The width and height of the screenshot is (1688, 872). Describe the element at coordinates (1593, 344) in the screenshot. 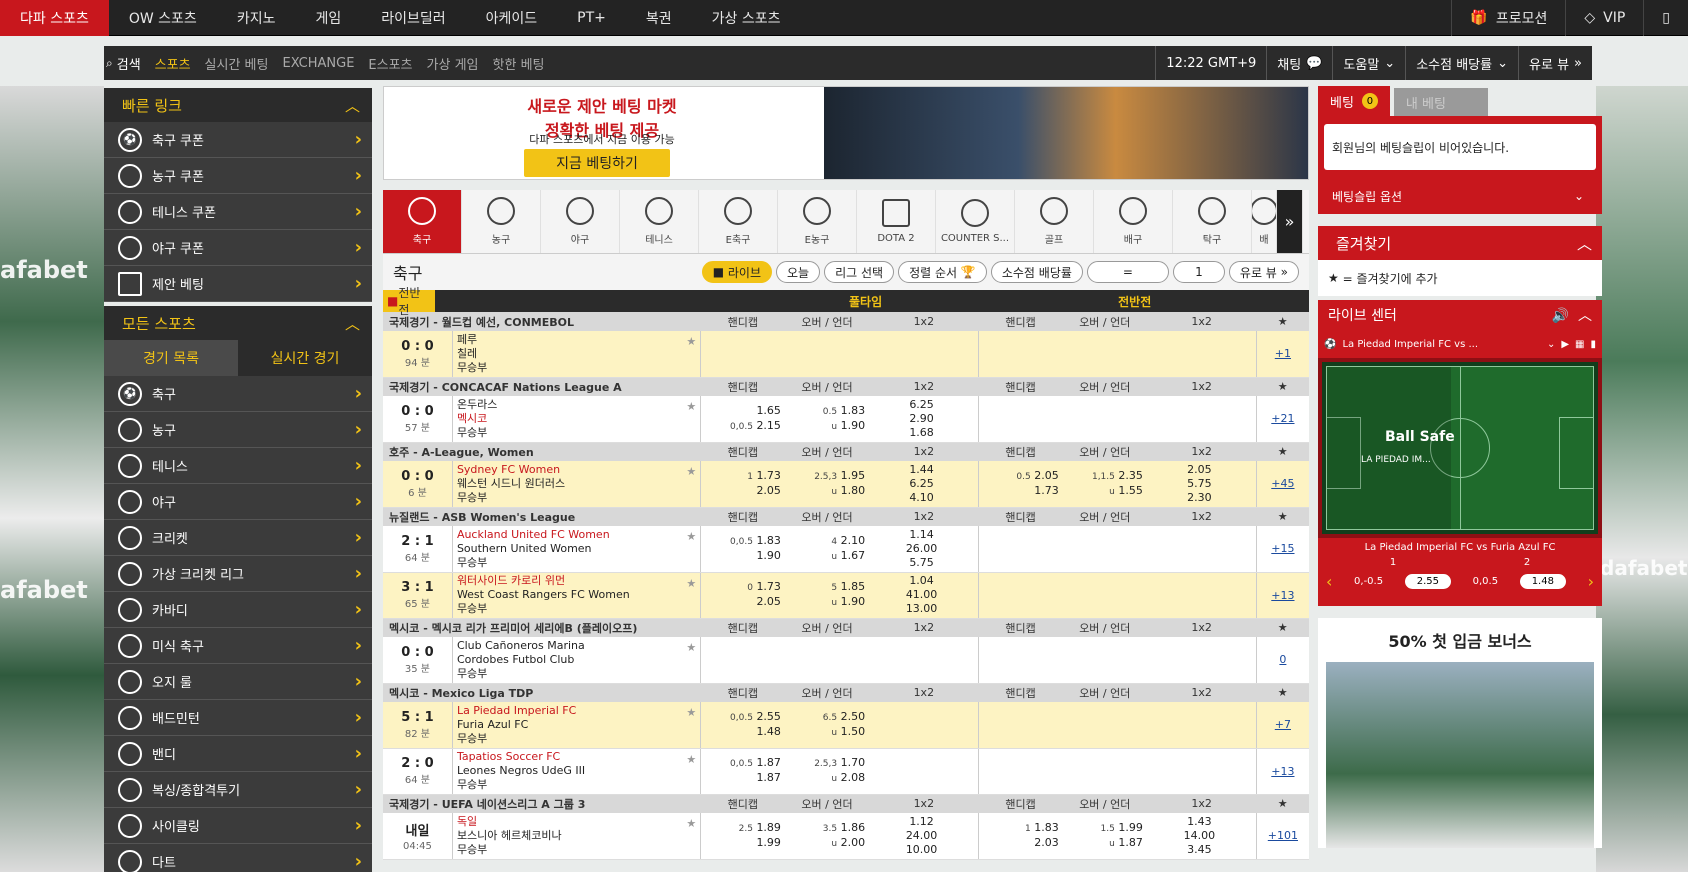

I see `stats-icon: ▮` at that location.